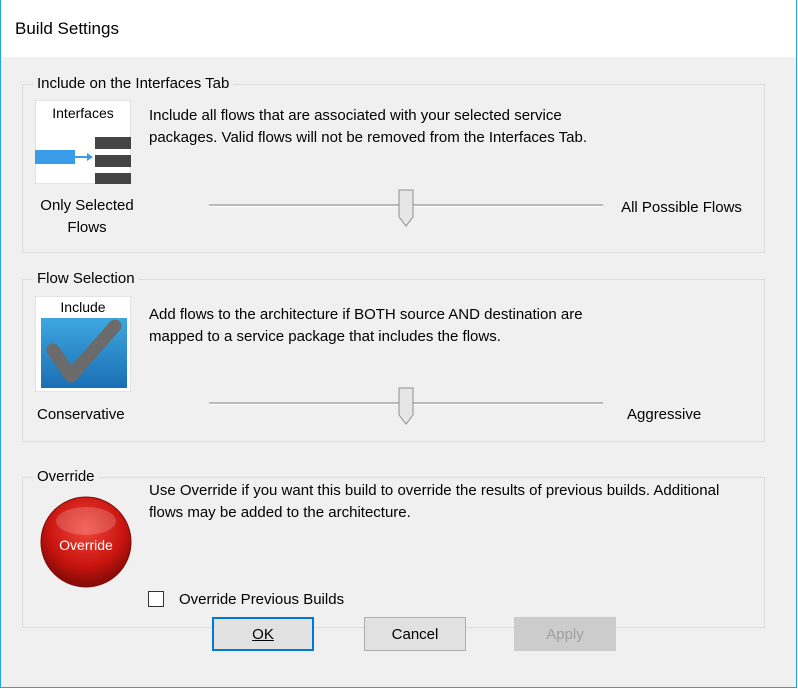  I want to click on interfaces-group-legend: Include on the Interfaces Tab, so click(133, 84).